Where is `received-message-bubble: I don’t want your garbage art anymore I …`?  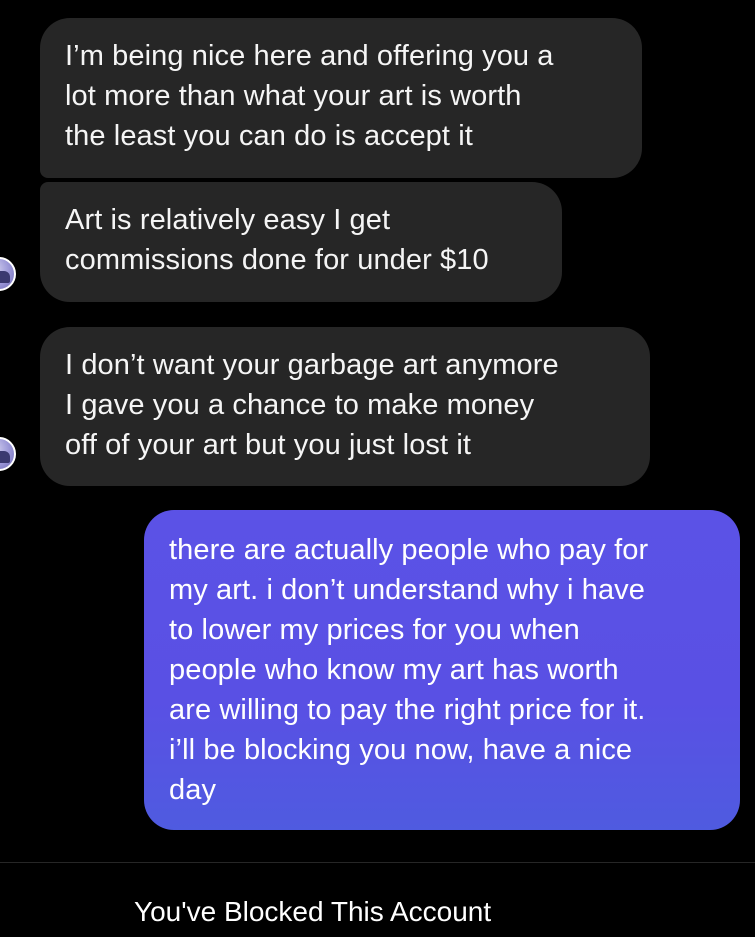
received-message-bubble: I don’t want your garbage art anymore I … is located at coordinates (345, 406).